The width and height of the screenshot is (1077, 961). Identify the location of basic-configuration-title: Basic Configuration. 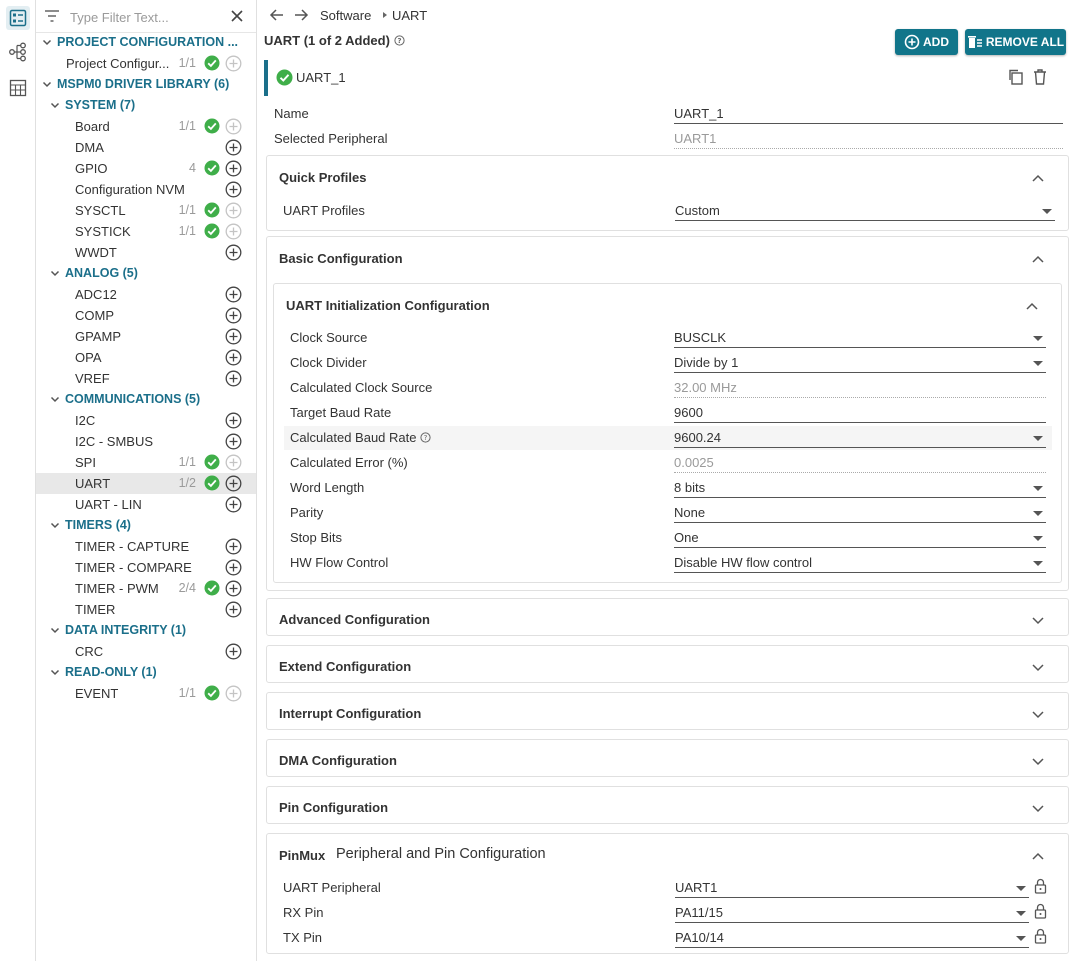
(341, 258).